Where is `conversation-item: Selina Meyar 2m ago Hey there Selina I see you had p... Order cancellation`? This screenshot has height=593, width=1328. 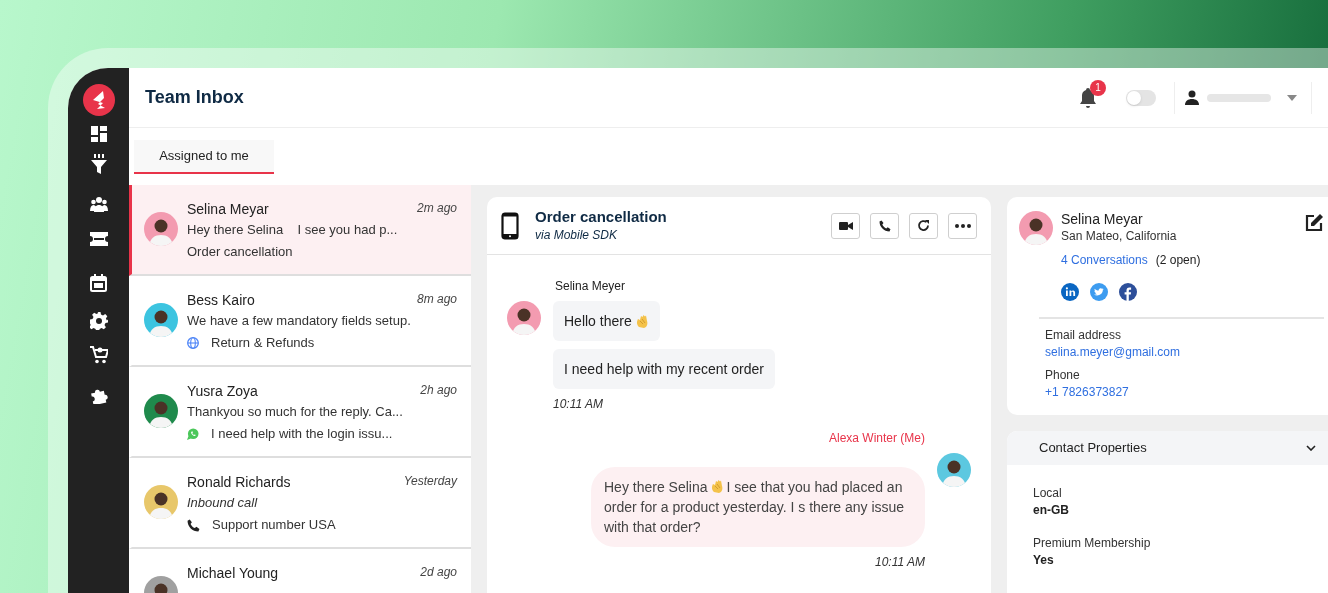 conversation-item: Selina Meyar 2m ago Hey there Selina I see you had p... Order cancellation is located at coordinates (300, 230).